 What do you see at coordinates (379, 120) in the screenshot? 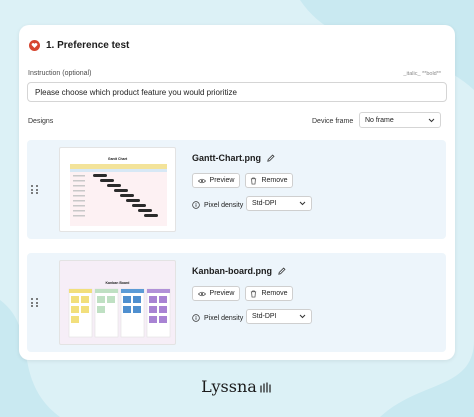
I see `device-frame-value: No frame` at bounding box center [379, 120].